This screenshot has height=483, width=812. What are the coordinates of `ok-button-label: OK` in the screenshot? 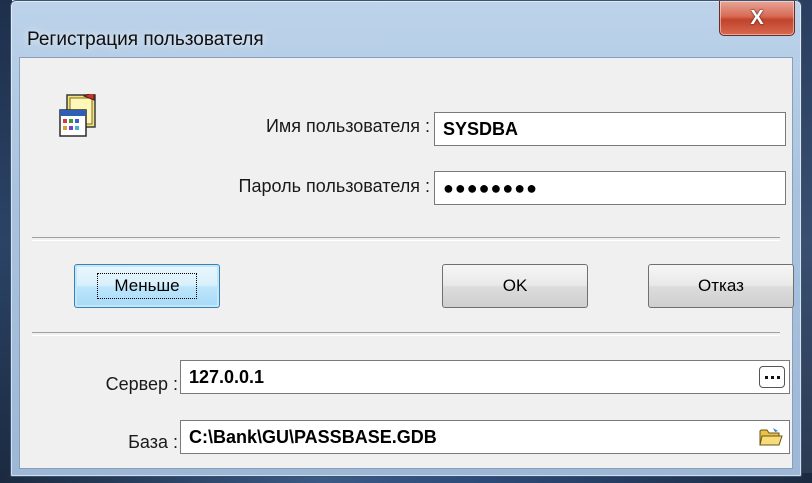 It's located at (515, 285).